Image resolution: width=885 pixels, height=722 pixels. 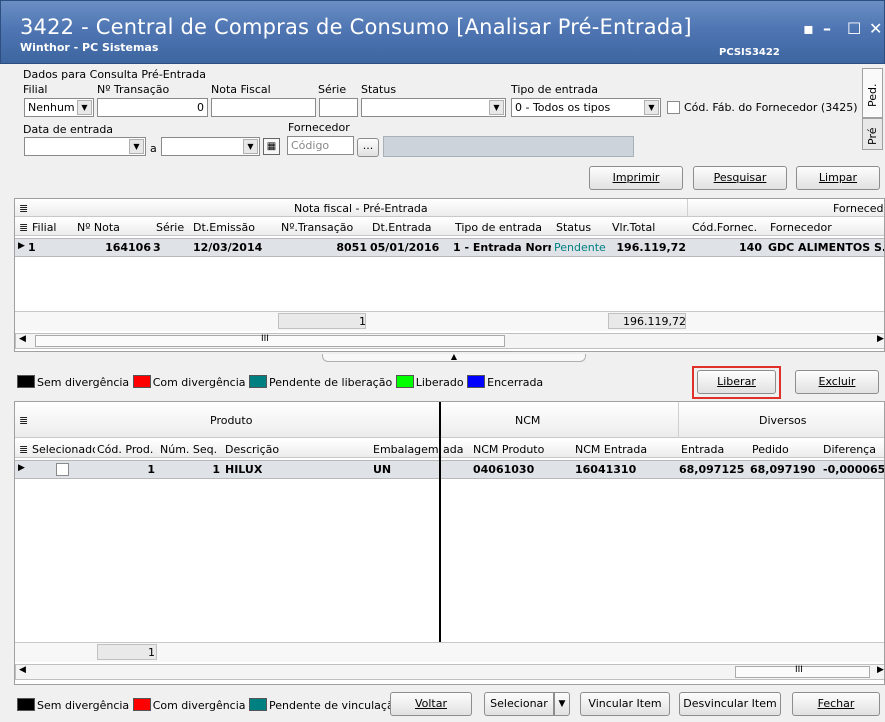 What do you see at coordinates (625, 704) in the screenshot?
I see `vincular-item-button: Vincular Item` at bounding box center [625, 704].